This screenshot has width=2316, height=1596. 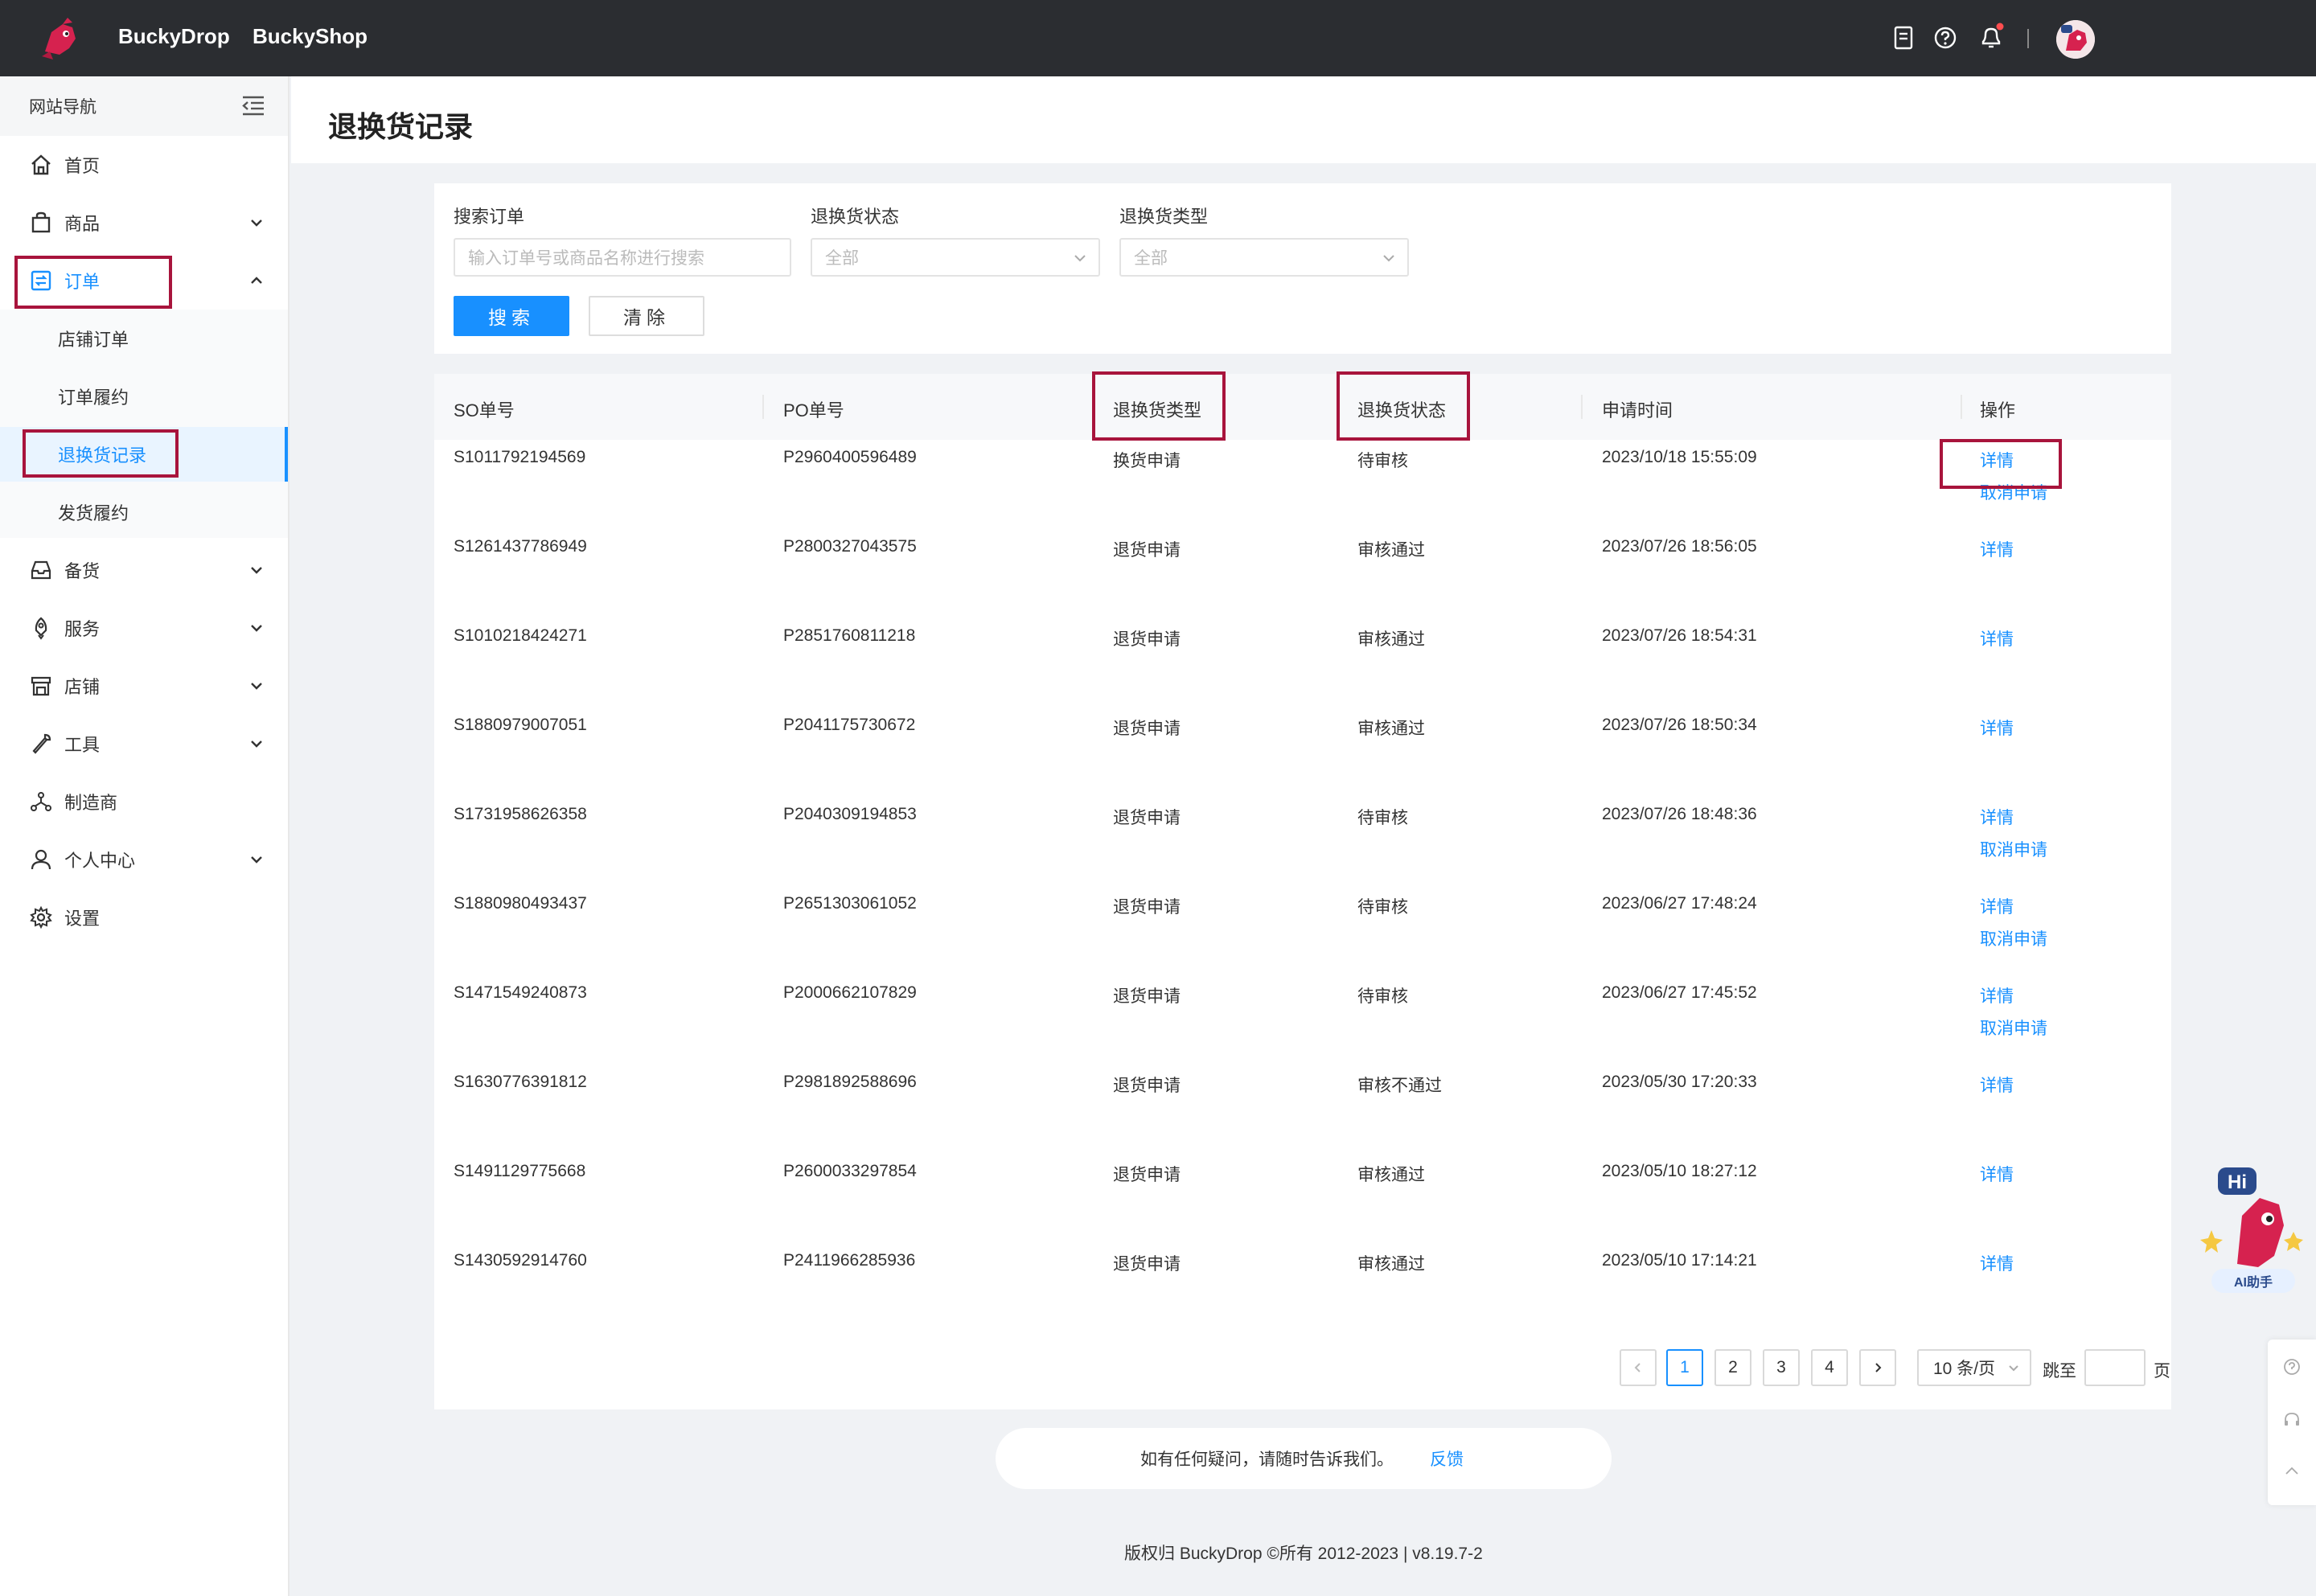 What do you see at coordinates (850, 814) in the screenshot?
I see `cell-po-number: P2040309194853` at bounding box center [850, 814].